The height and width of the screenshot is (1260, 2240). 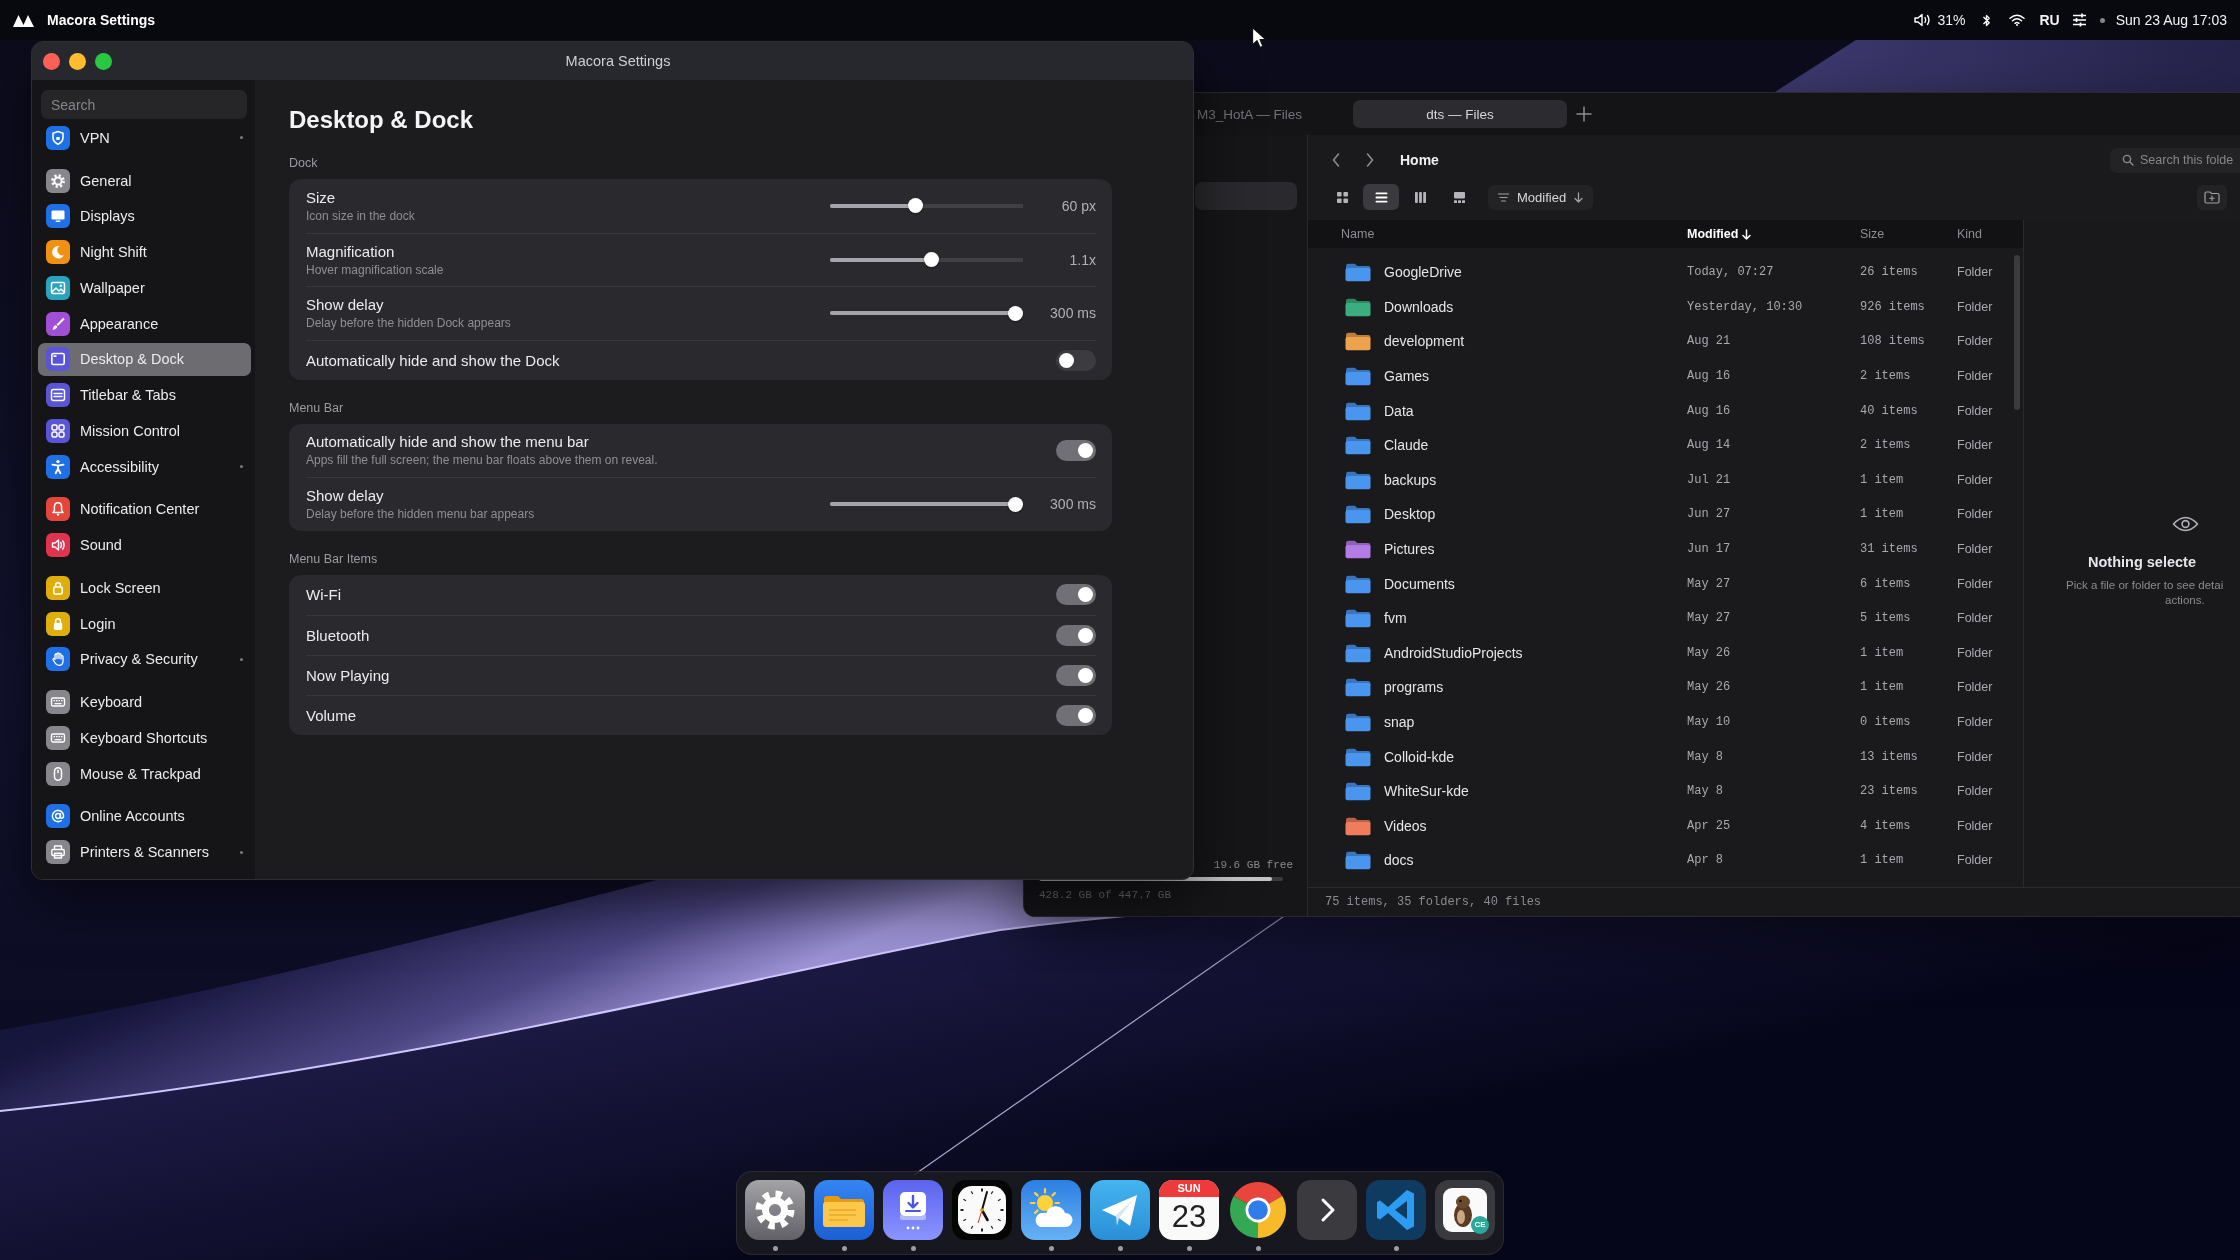 I want to click on modified-date: May 10, so click(x=1709, y=722).